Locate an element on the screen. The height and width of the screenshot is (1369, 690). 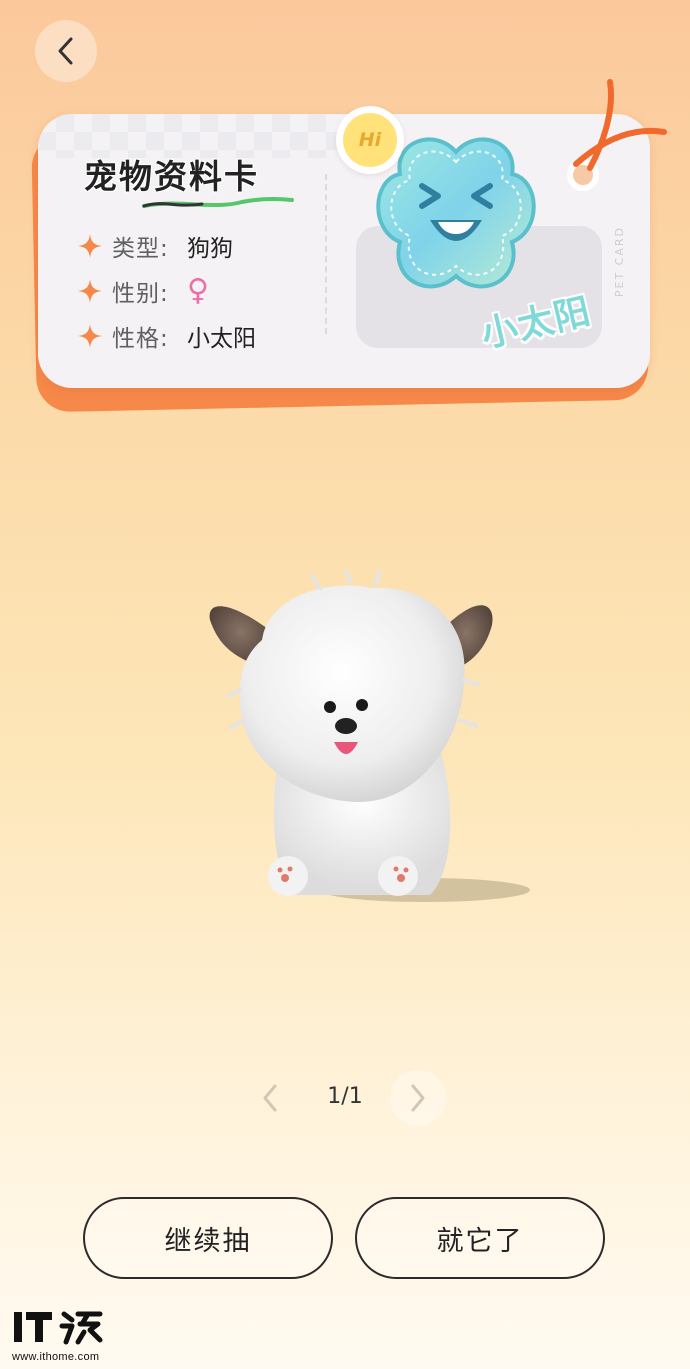
hi-badge-text: Hi is located at coordinates (370, 140).